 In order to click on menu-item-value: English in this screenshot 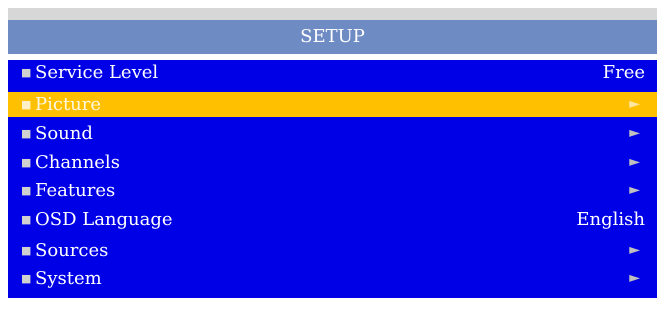, I will do `click(610, 219)`.